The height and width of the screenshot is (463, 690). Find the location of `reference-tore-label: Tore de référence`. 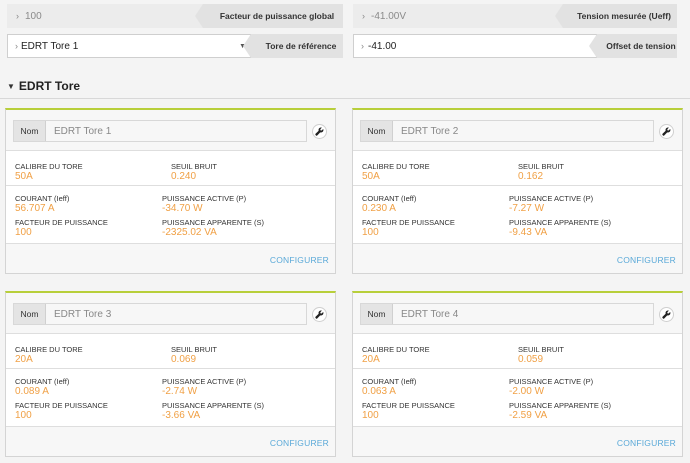

reference-tore-label: Tore de référence is located at coordinates (293, 46).